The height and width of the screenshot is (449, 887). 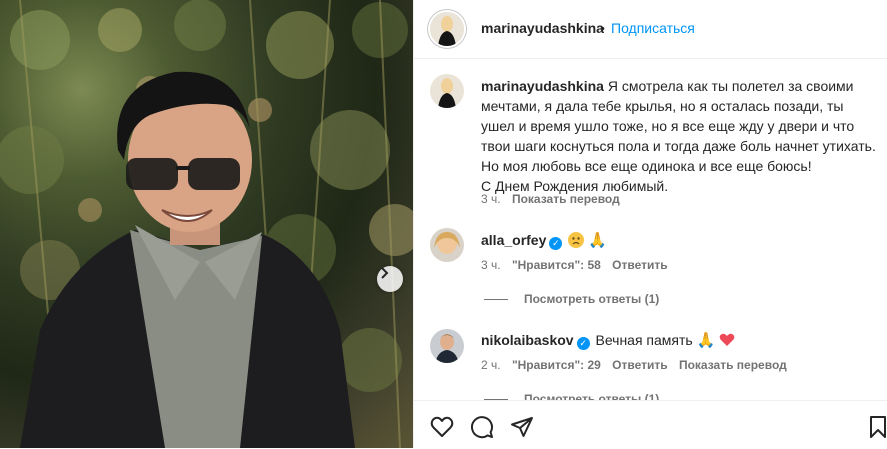 I want to click on comment-time: 3 ч., so click(x=491, y=265).